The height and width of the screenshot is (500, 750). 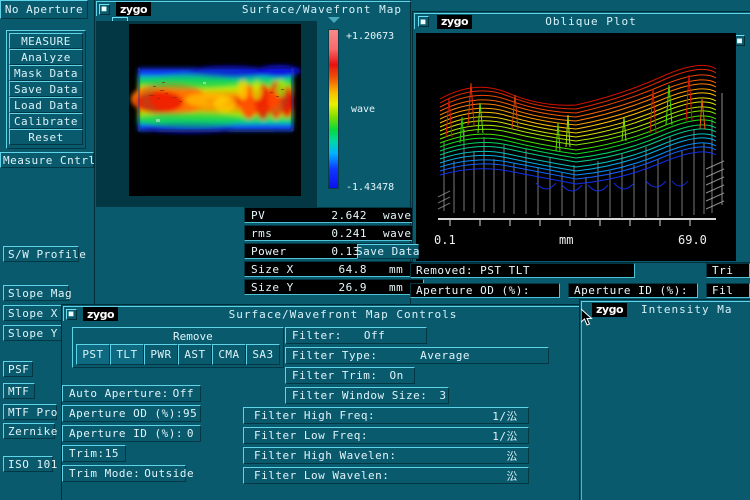 I want to click on oblique-zygo-logo: zygo, so click(x=455, y=21).